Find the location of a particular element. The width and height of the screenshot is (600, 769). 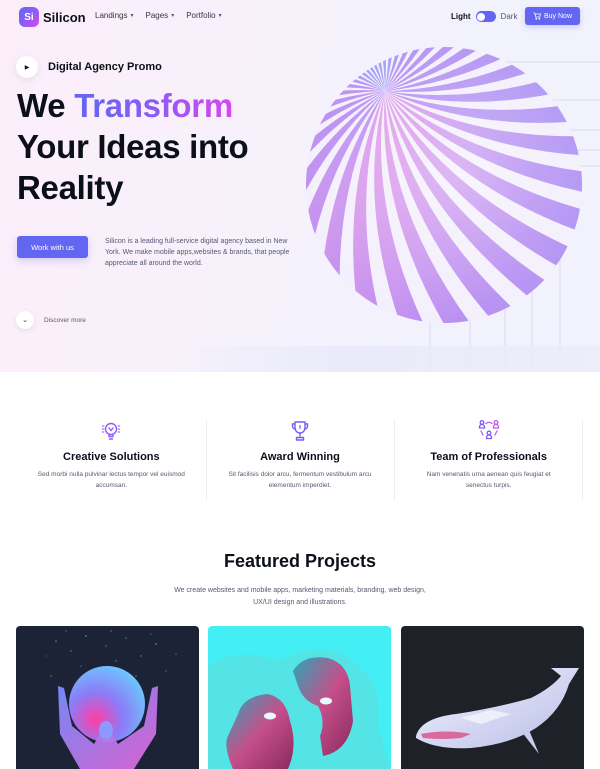

buy-now-label: Buy Now is located at coordinates (557, 16).